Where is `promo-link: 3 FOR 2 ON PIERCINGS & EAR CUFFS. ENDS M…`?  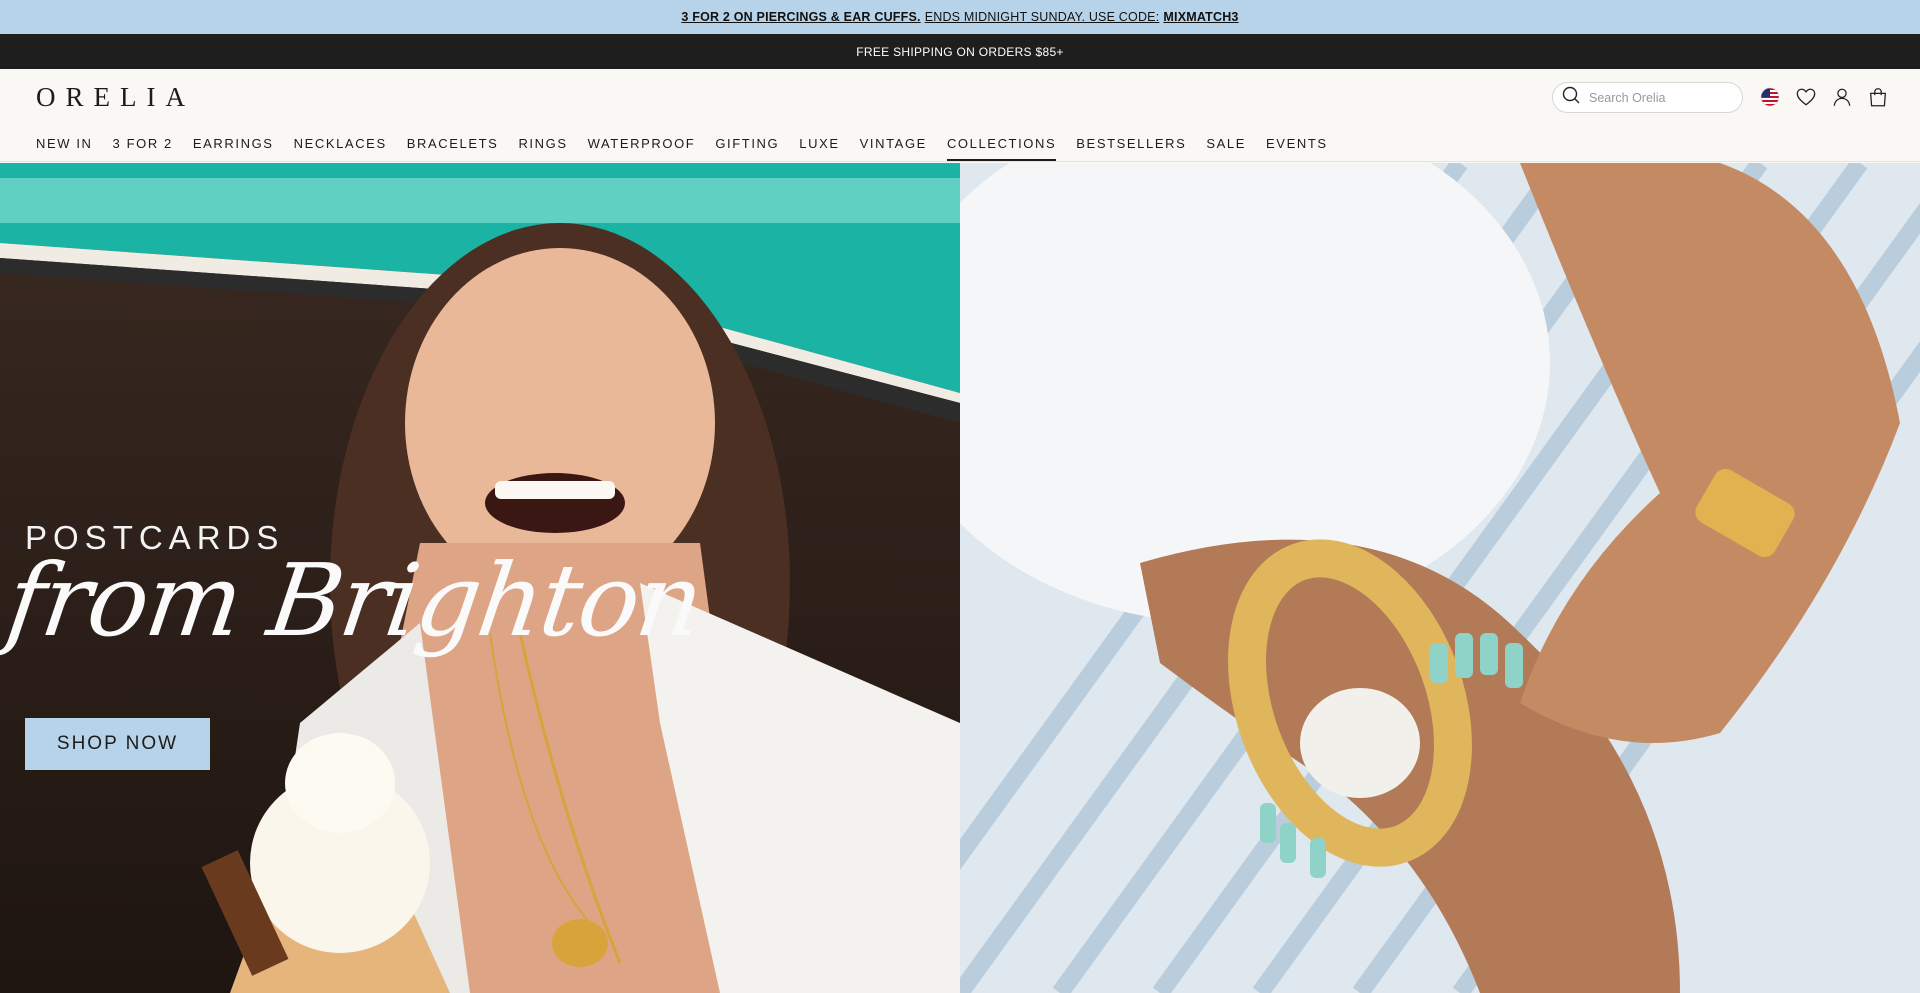 promo-link: 3 FOR 2 ON PIERCINGS & EAR CUFFS. ENDS M… is located at coordinates (959, 17).